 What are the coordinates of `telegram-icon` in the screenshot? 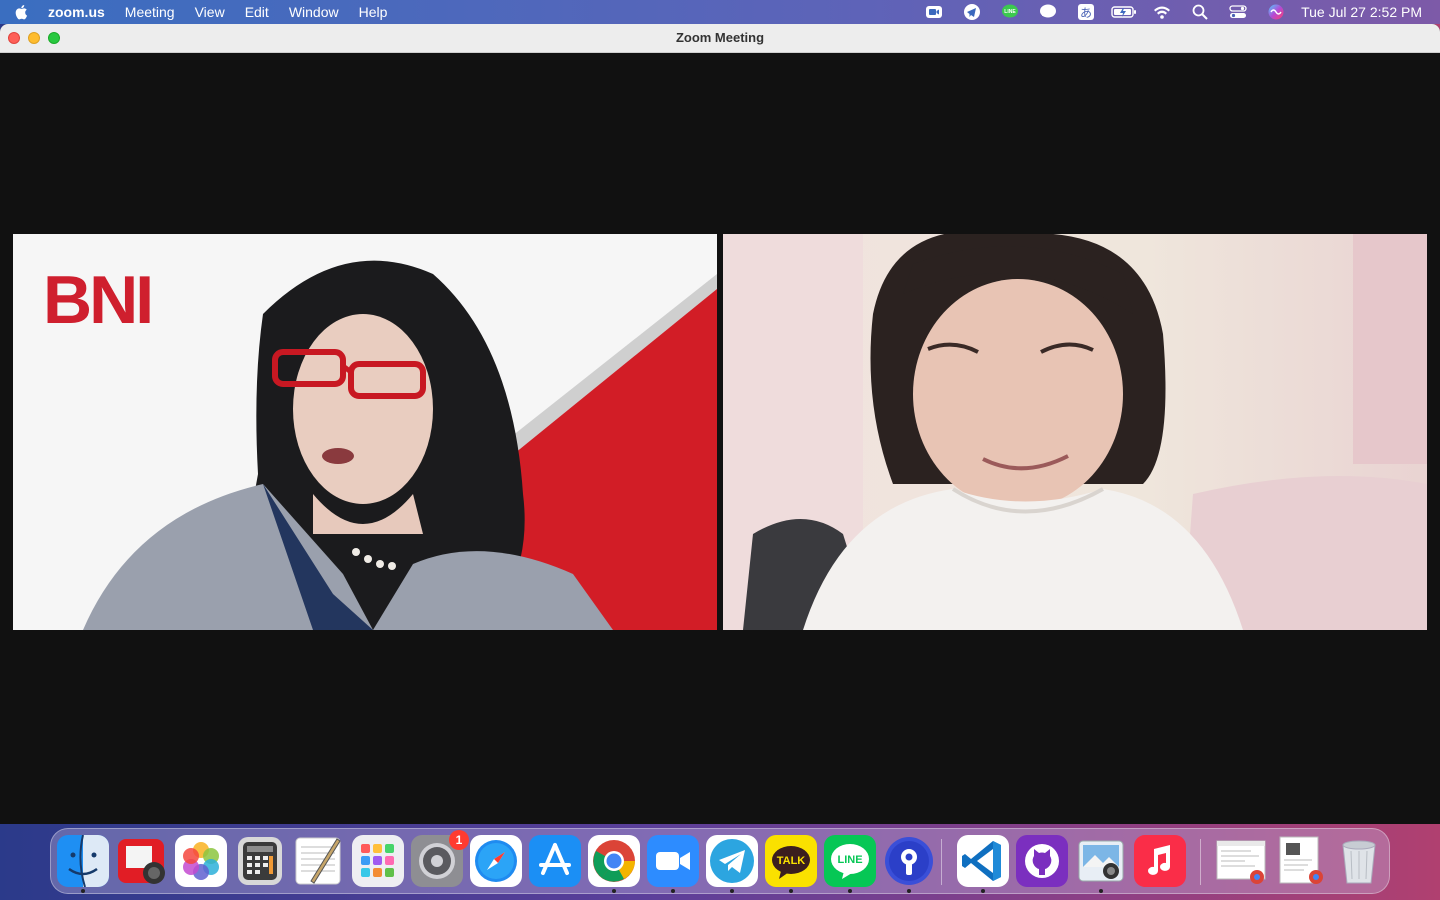 It's located at (732, 861).